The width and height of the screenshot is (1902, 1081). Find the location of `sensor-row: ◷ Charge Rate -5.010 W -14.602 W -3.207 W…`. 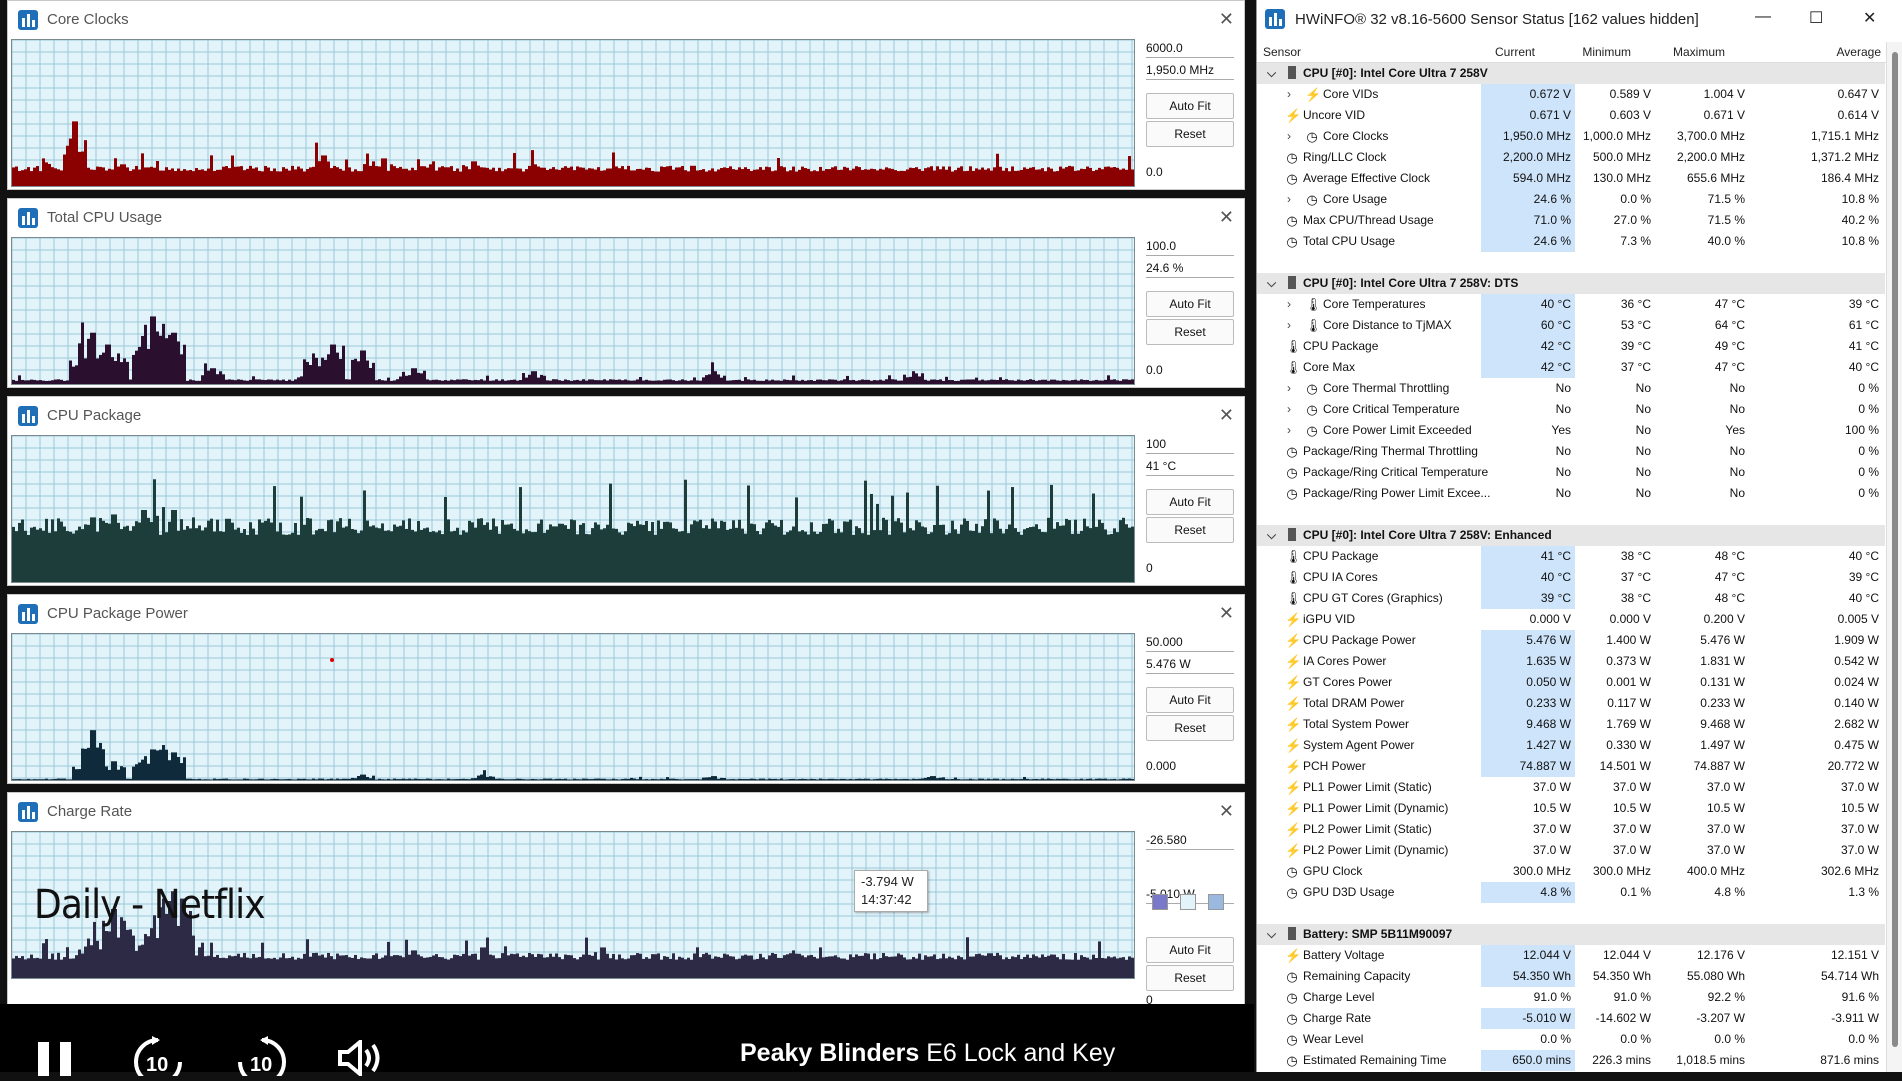

sensor-row: ◷ Charge Rate -5.010 W -14.602 W -3.207 W… is located at coordinates (1571, 1018).